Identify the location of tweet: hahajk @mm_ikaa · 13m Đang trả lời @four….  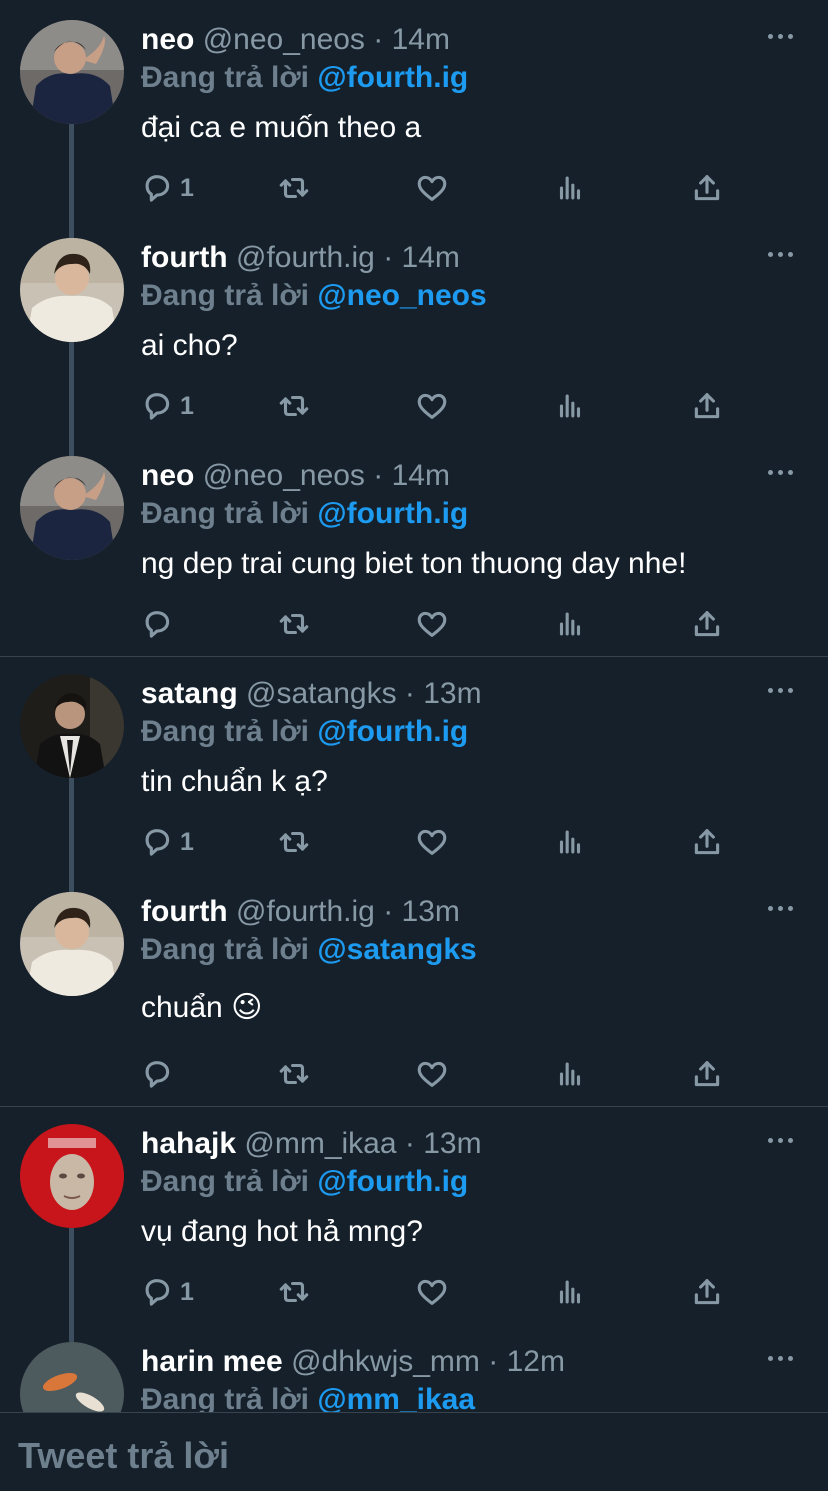
(414, 1213).